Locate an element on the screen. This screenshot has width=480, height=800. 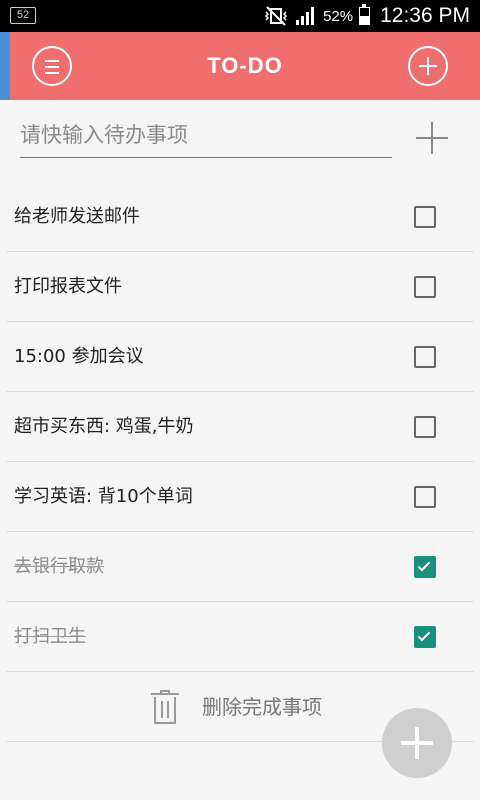
menu-icon is located at coordinates (52, 61).